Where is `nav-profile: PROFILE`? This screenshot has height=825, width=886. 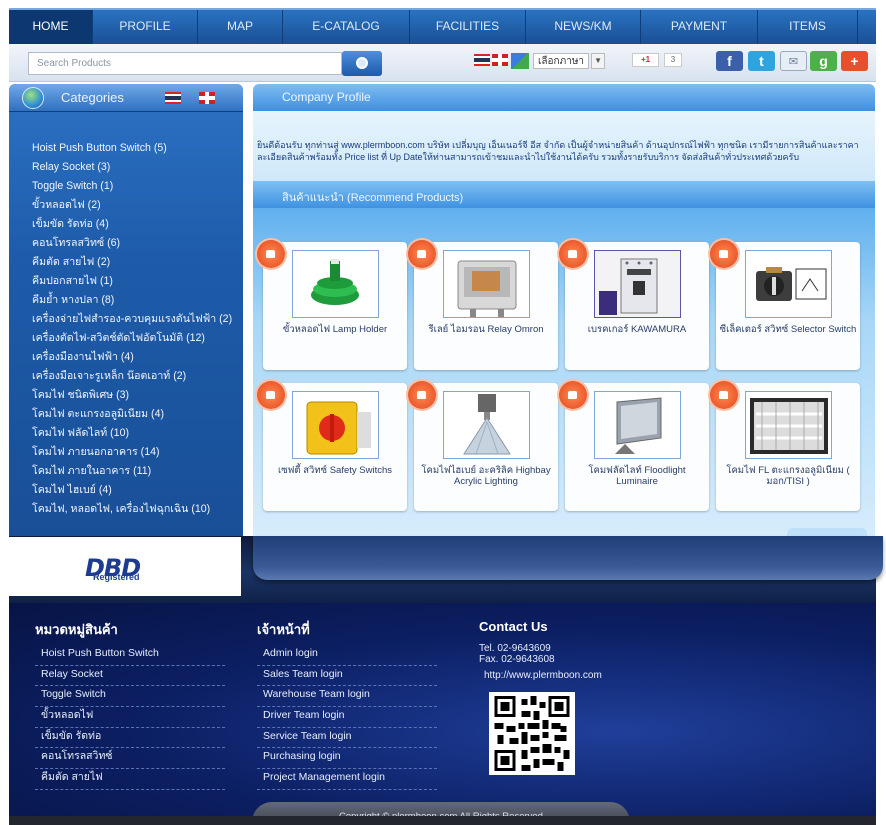 nav-profile: PROFILE is located at coordinates (145, 27).